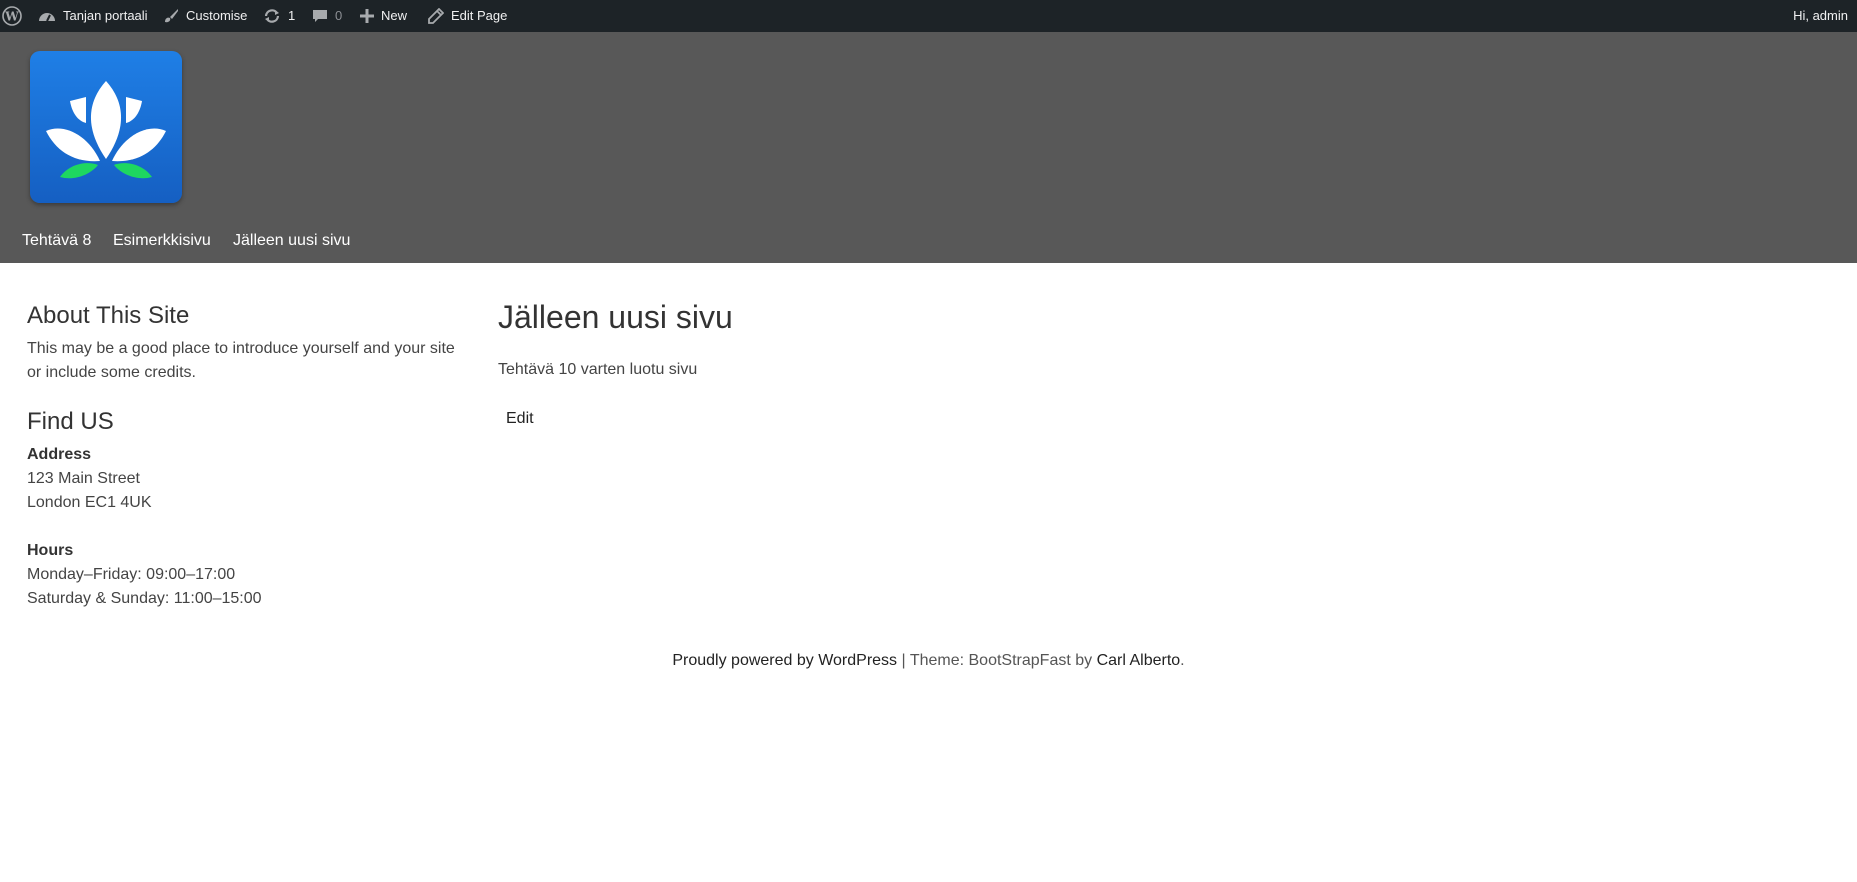  I want to click on page-body-text: Tehtävä 10 varten luotu sivu, so click(598, 369).